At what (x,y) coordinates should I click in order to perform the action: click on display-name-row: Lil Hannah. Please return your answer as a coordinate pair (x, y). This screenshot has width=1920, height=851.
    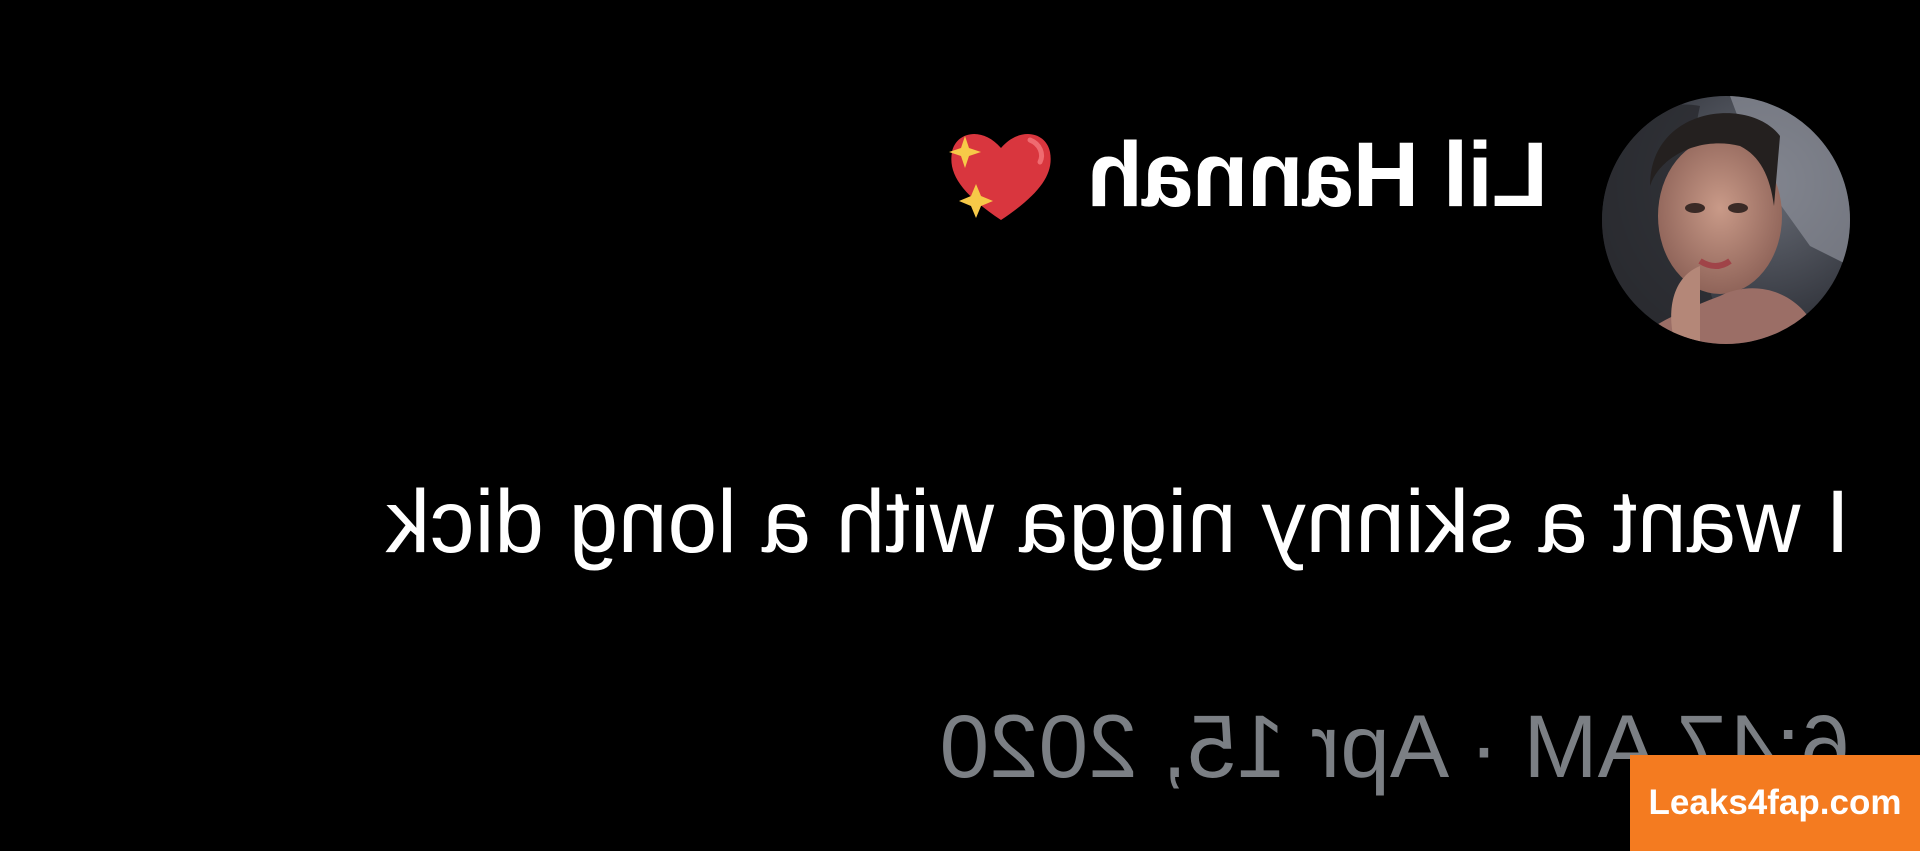
    Looking at the image, I should click on (1245, 175).